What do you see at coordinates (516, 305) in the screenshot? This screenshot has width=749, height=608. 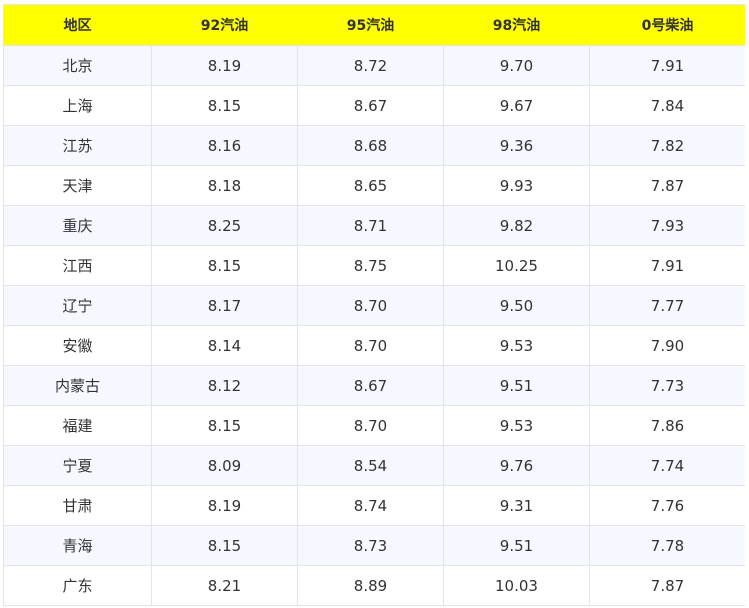 I see `cell-gasoline-98: 9.50` at bounding box center [516, 305].